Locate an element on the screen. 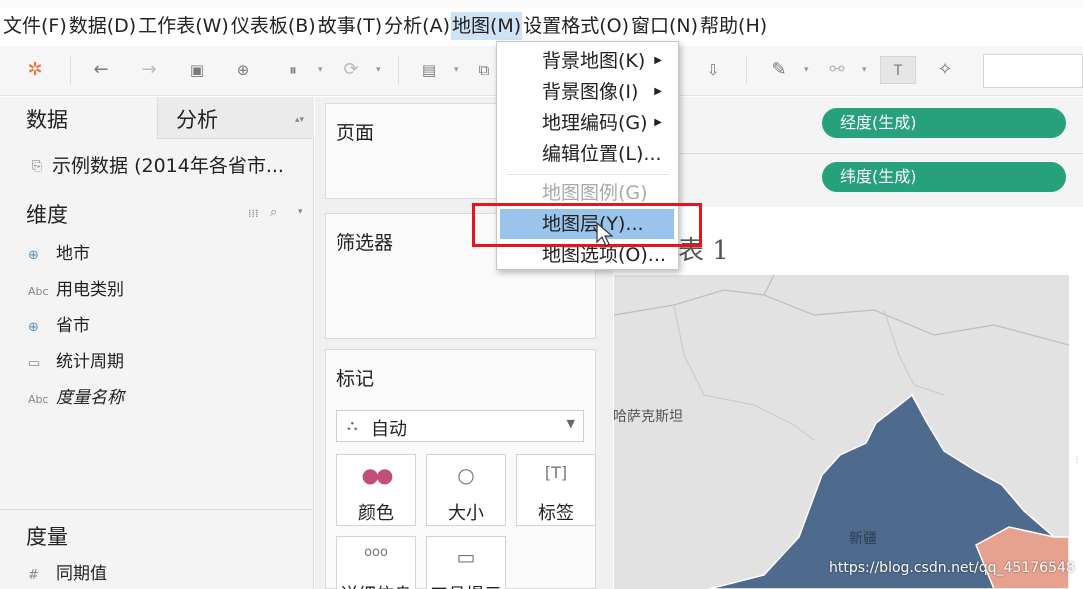  field-dimension: ⊕ 省市 is located at coordinates (59, 323).